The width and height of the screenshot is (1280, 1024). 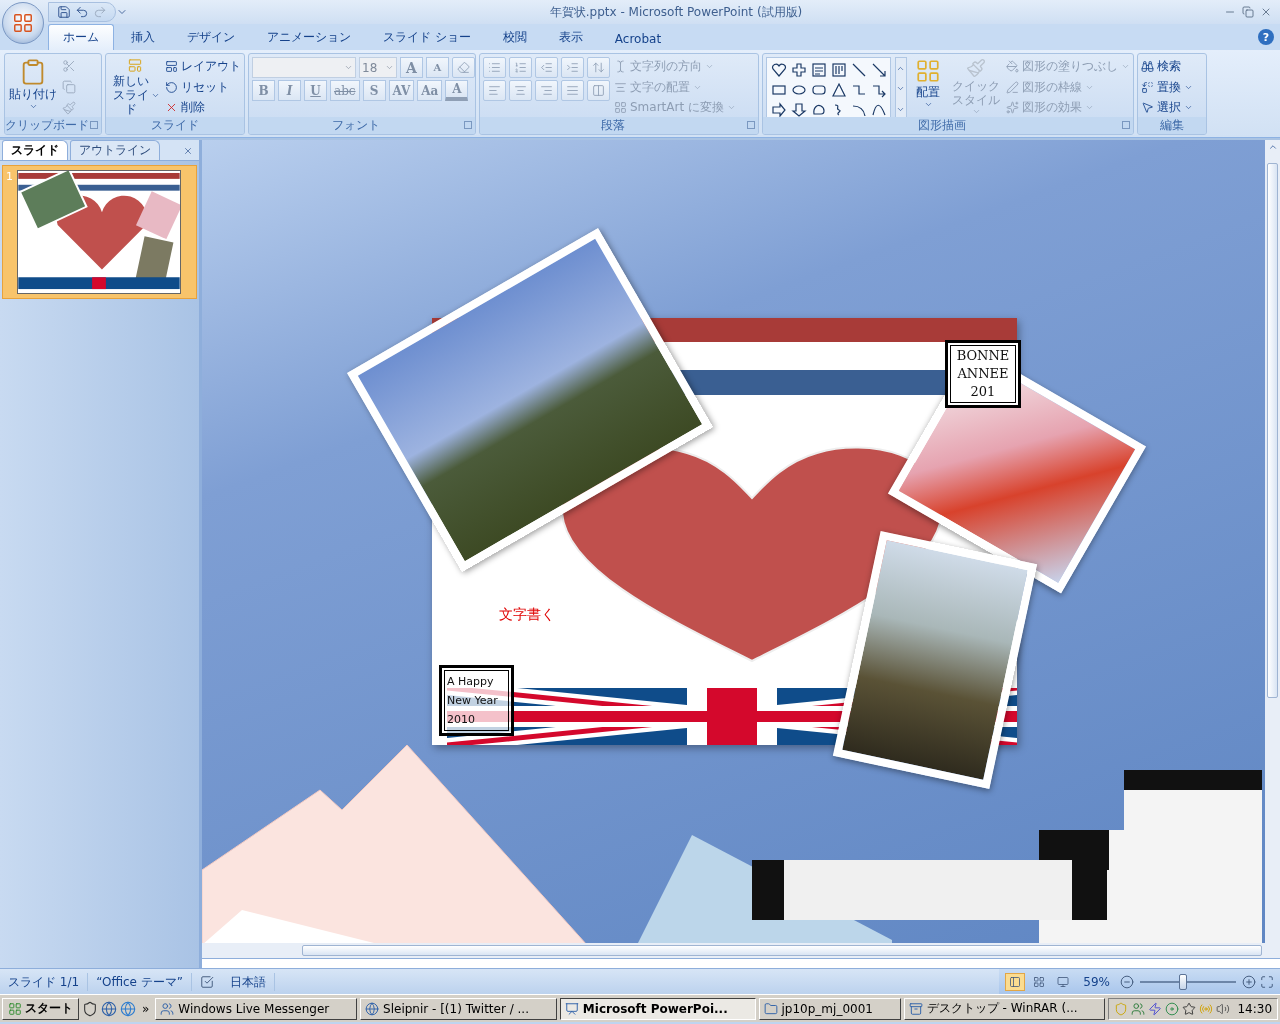 I want to click on group-label: クリップボード, so click(x=53, y=125).